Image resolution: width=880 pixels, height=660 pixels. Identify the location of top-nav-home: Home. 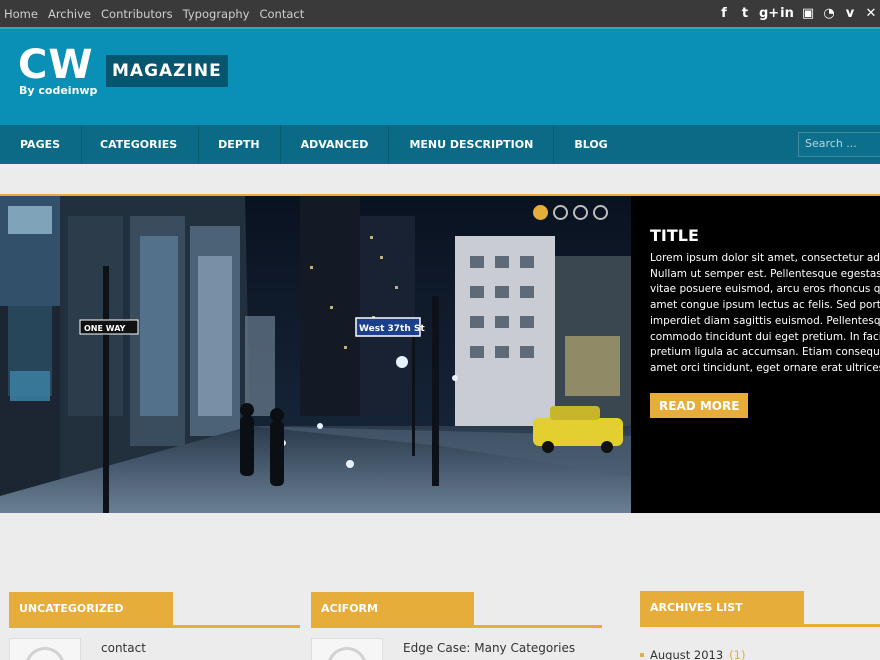
(21, 14).